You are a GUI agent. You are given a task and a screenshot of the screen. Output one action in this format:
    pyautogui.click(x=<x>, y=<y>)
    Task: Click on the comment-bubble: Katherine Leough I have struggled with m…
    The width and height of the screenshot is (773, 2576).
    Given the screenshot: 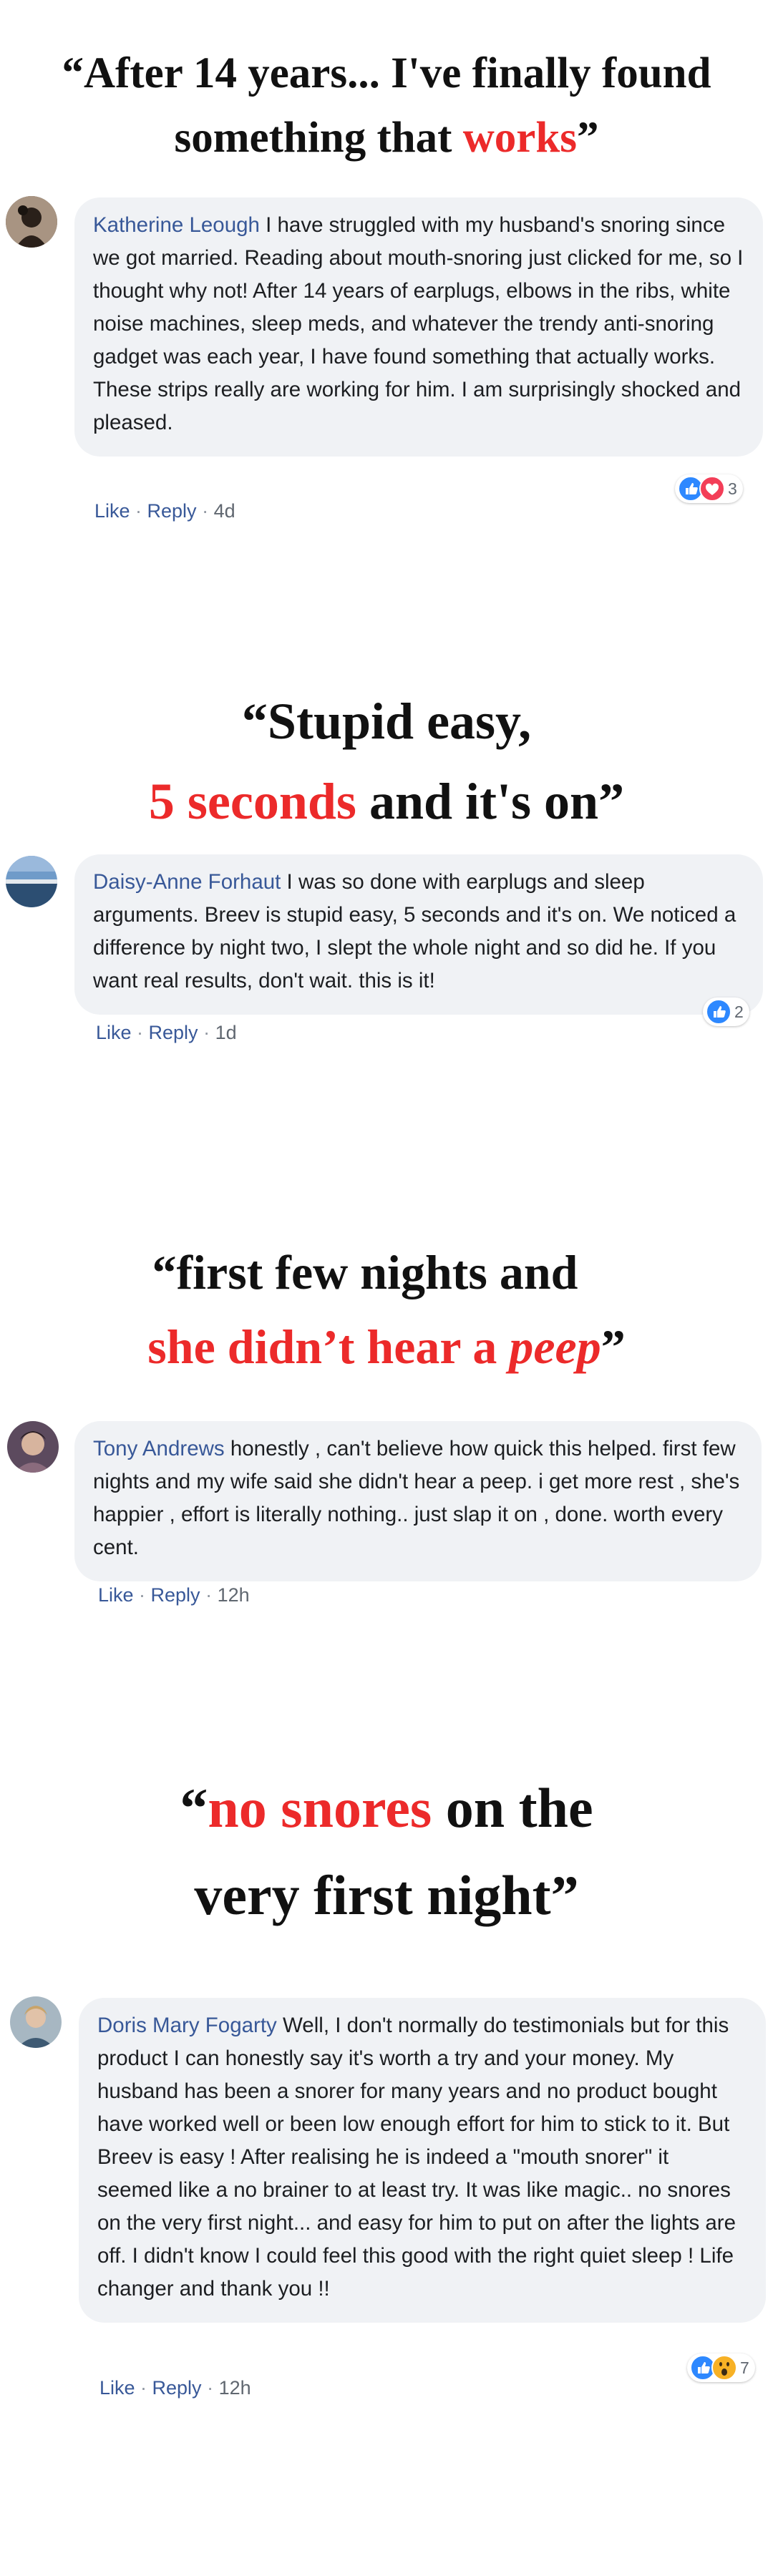 What is the action you would take?
    pyautogui.click(x=419, y=327)
    